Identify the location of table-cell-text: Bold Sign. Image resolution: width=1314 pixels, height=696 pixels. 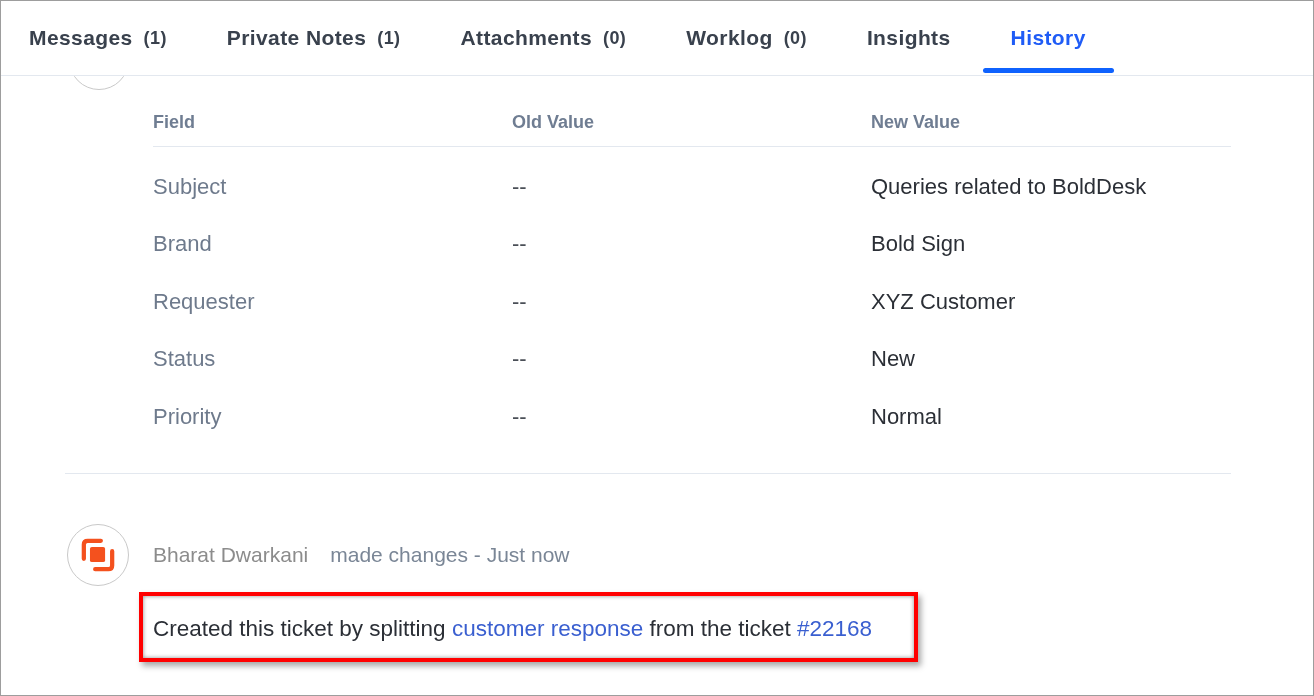
(919, 244).